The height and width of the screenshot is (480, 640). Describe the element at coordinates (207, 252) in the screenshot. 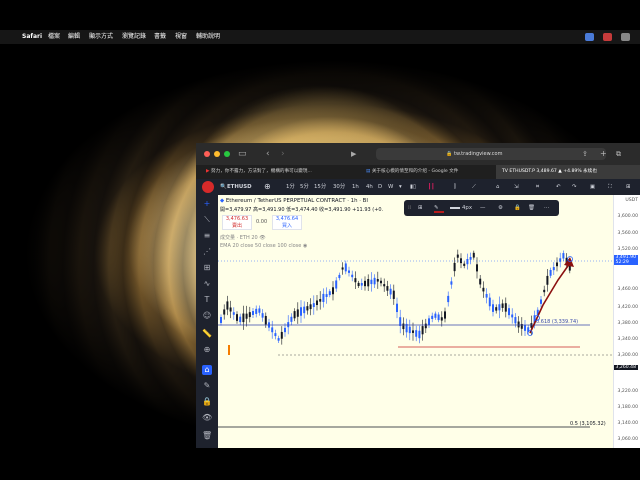

I see `pattern-tool-icon: ⋰` at that location.